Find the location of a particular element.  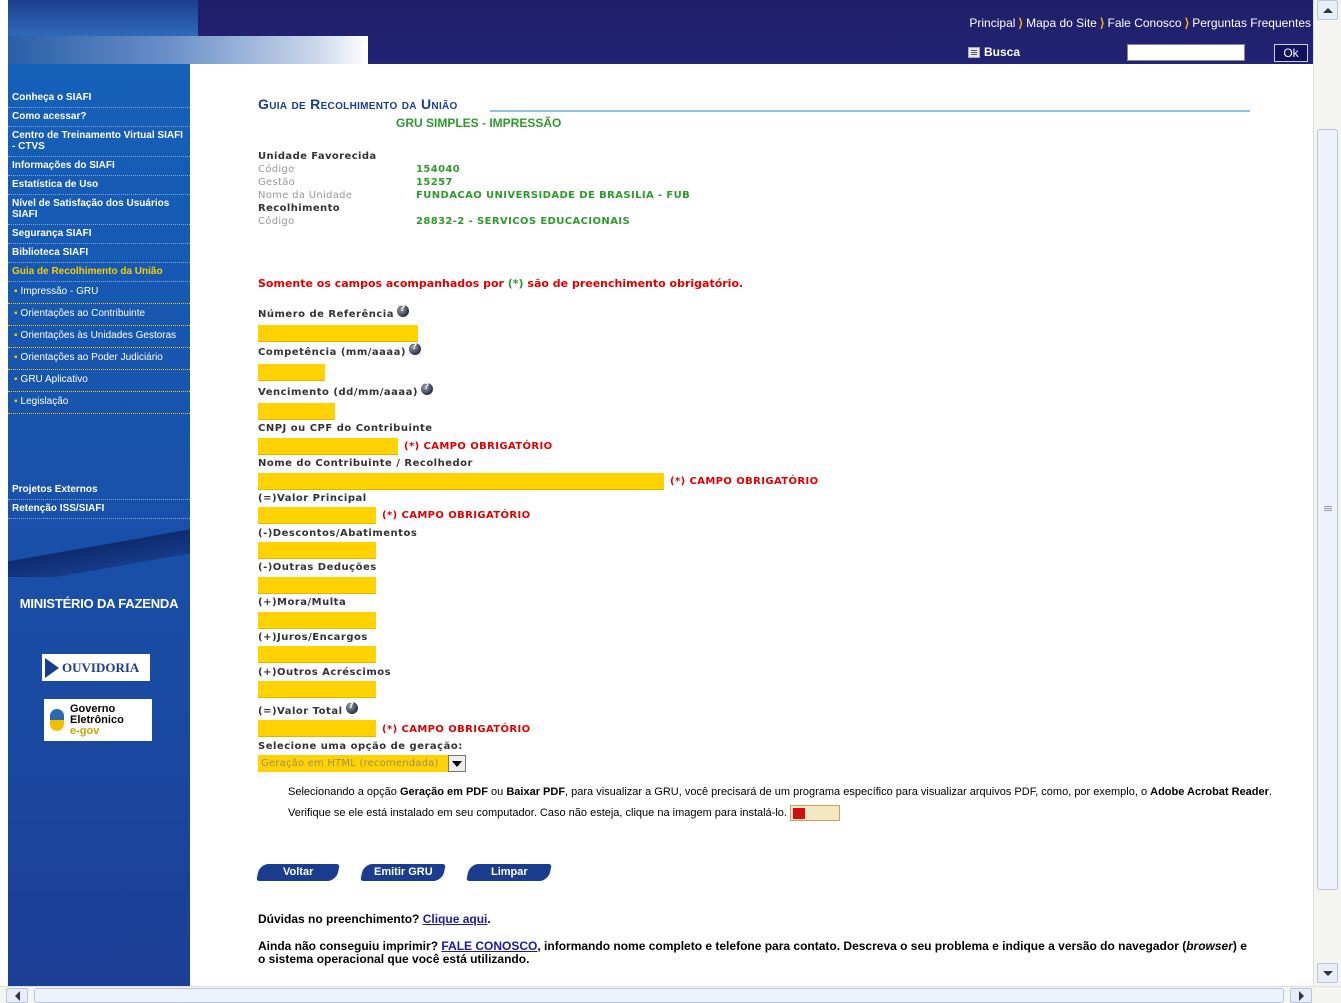

outros-acrescimos-input is located at coordinates (317, 689).